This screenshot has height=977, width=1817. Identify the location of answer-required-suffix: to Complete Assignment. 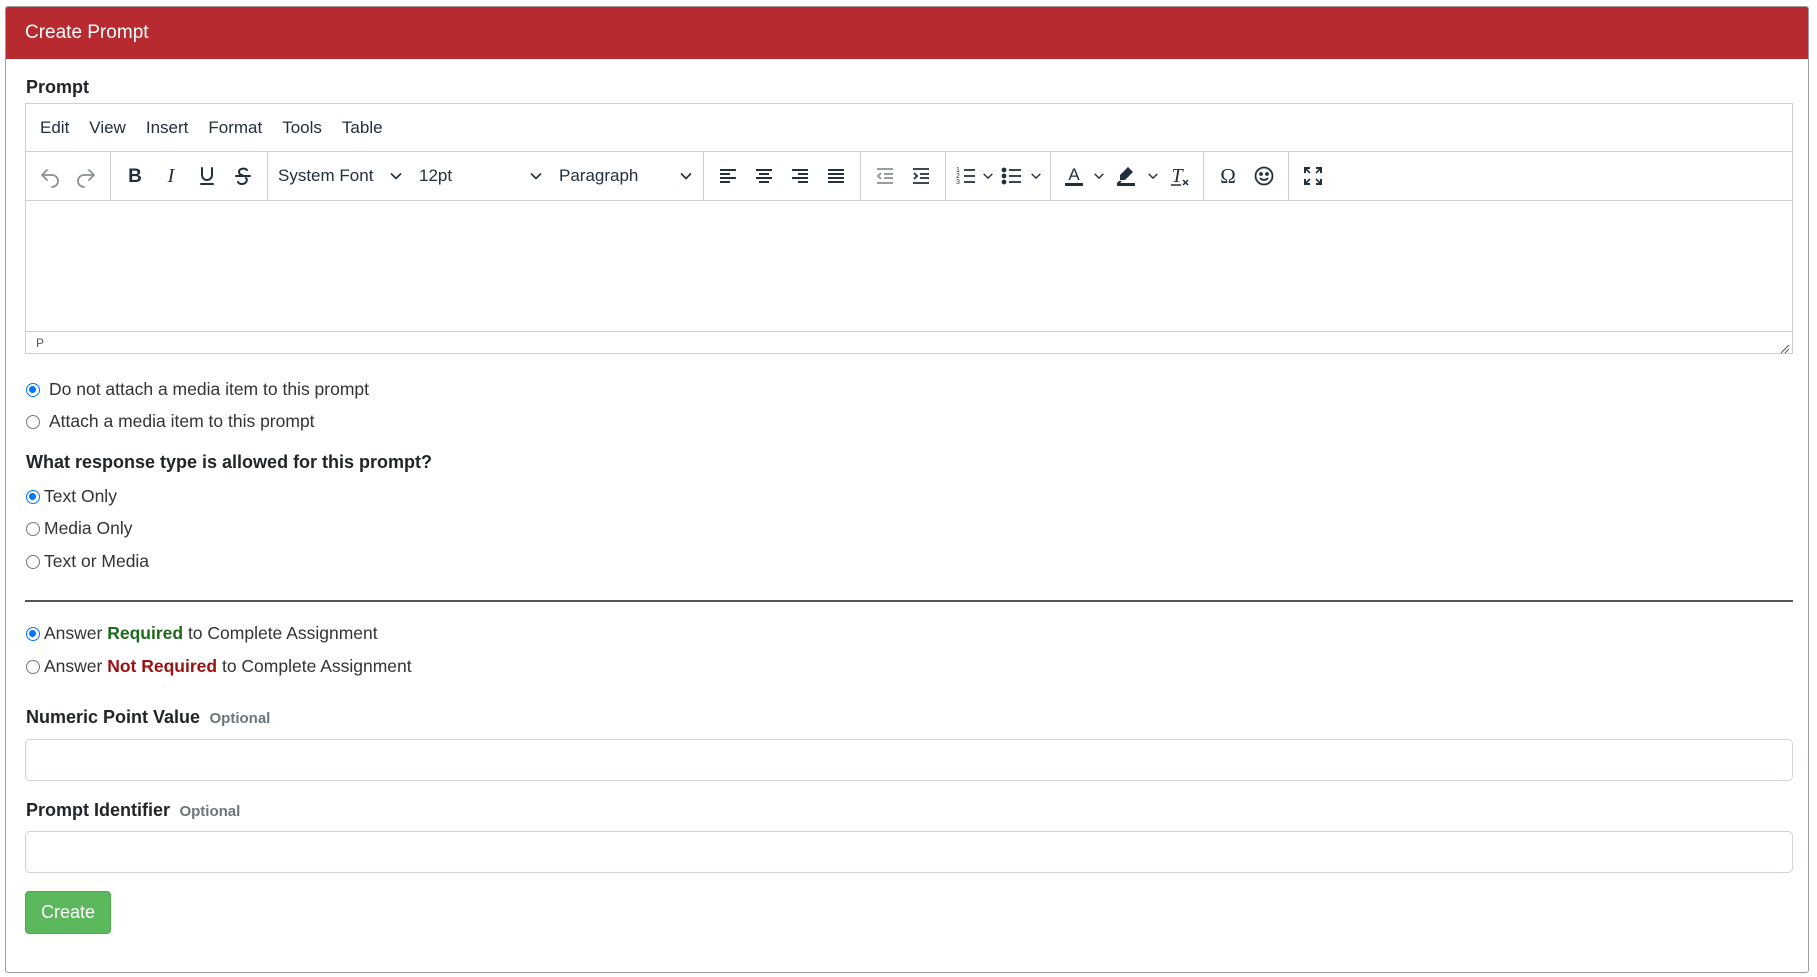
(280, 633).